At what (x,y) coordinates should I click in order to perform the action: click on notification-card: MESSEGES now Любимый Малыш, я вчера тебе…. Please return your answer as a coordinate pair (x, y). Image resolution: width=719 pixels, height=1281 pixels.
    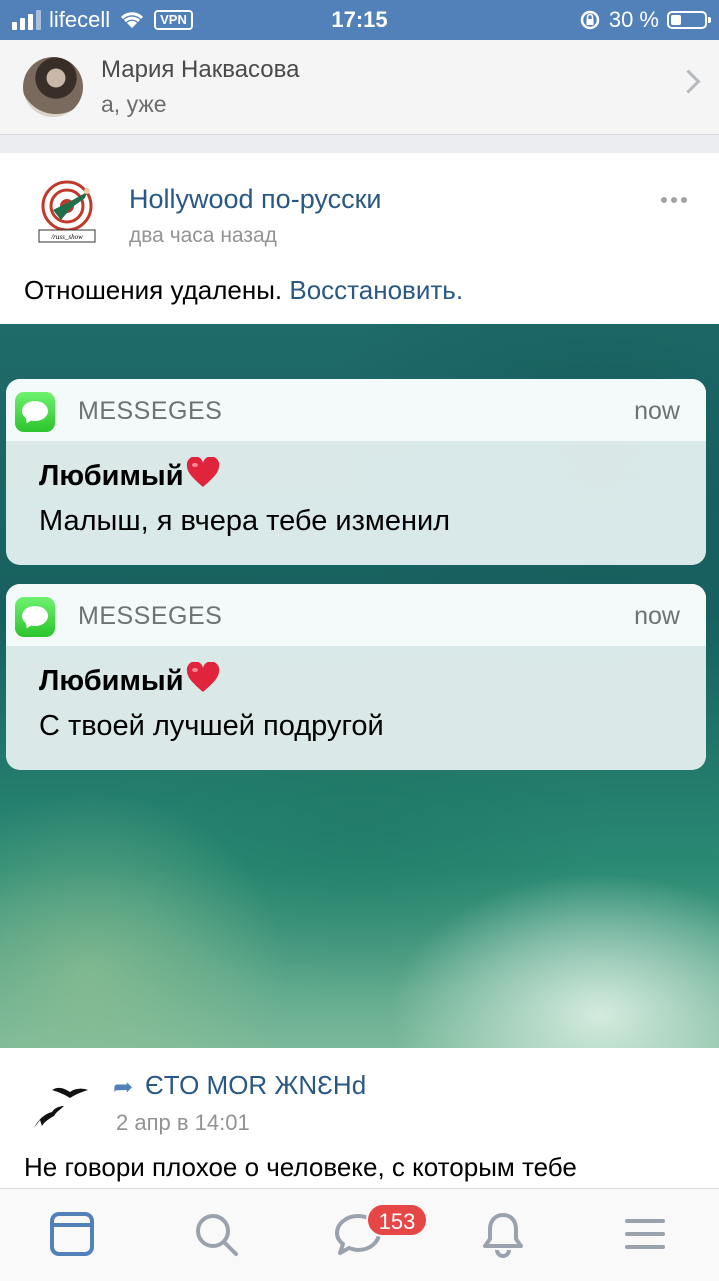
    Looking at the image, I should click on (356, 472).